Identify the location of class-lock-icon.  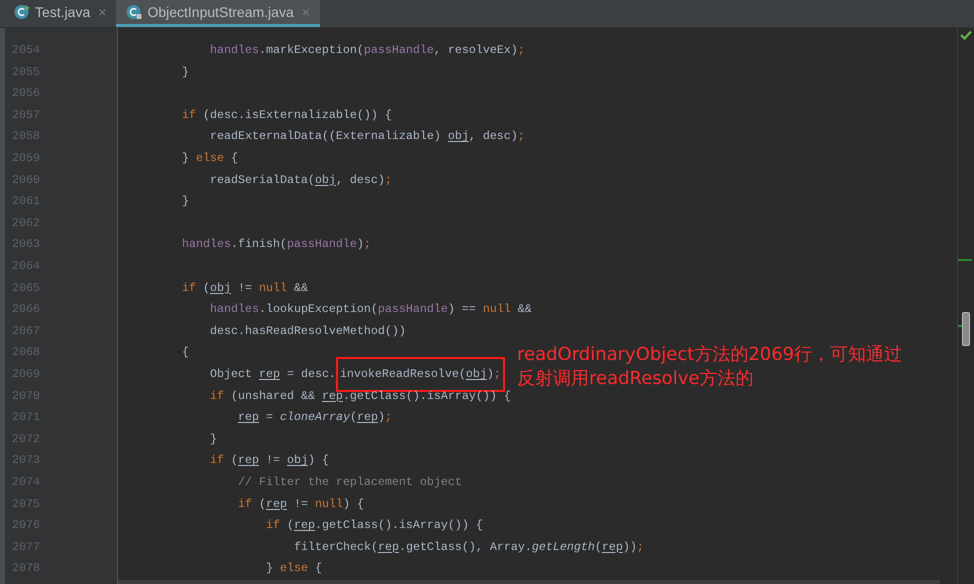
(134, 12).